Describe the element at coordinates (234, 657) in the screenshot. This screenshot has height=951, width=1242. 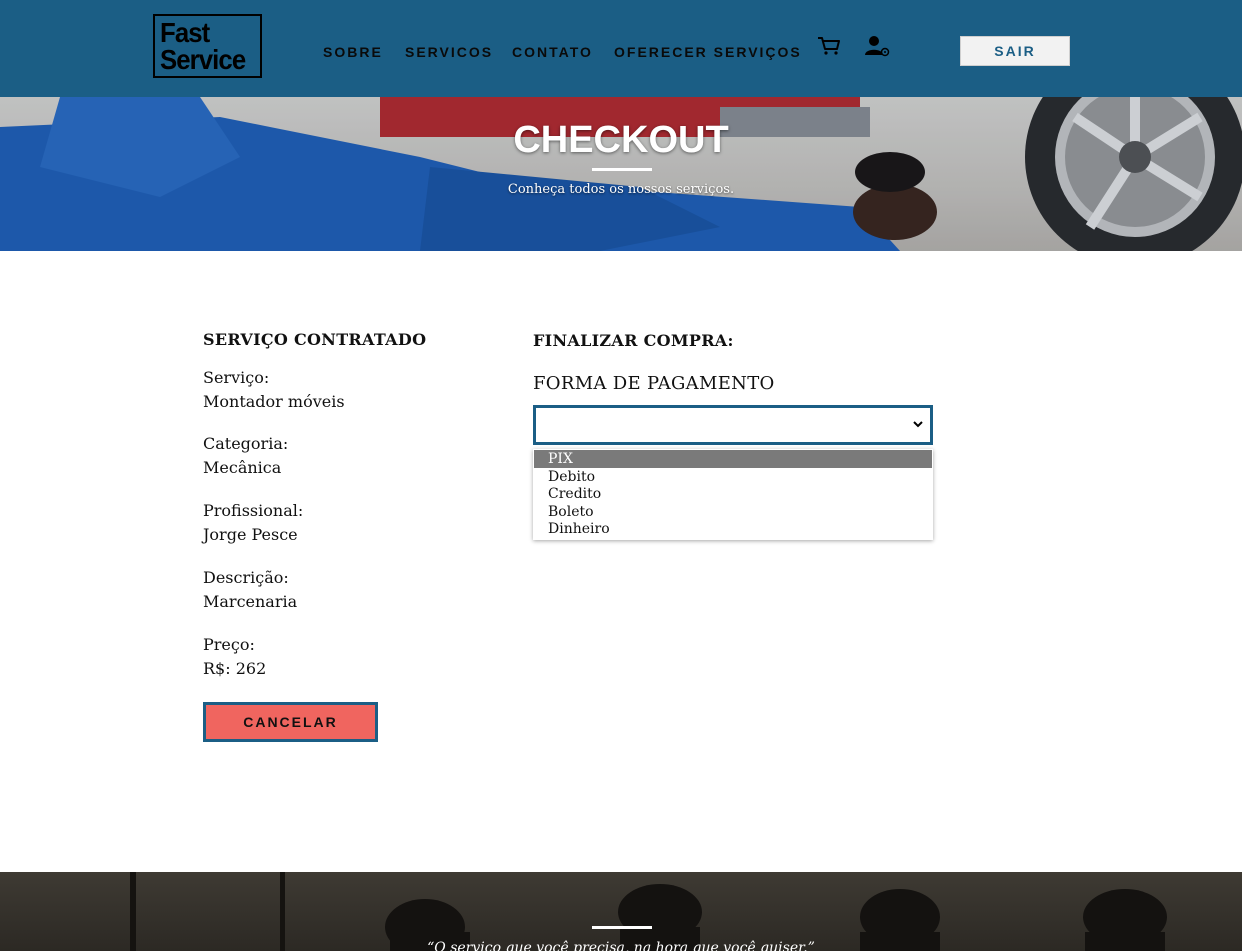
I see `field-price: Preço: R$: 262` at that location.